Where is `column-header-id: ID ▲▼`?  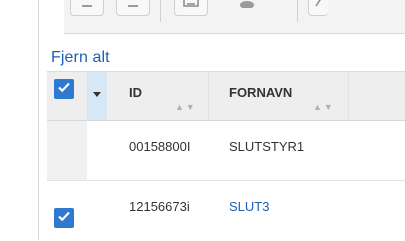
column-header-id: ID ▲▼ is located at coordinates (158, 96).